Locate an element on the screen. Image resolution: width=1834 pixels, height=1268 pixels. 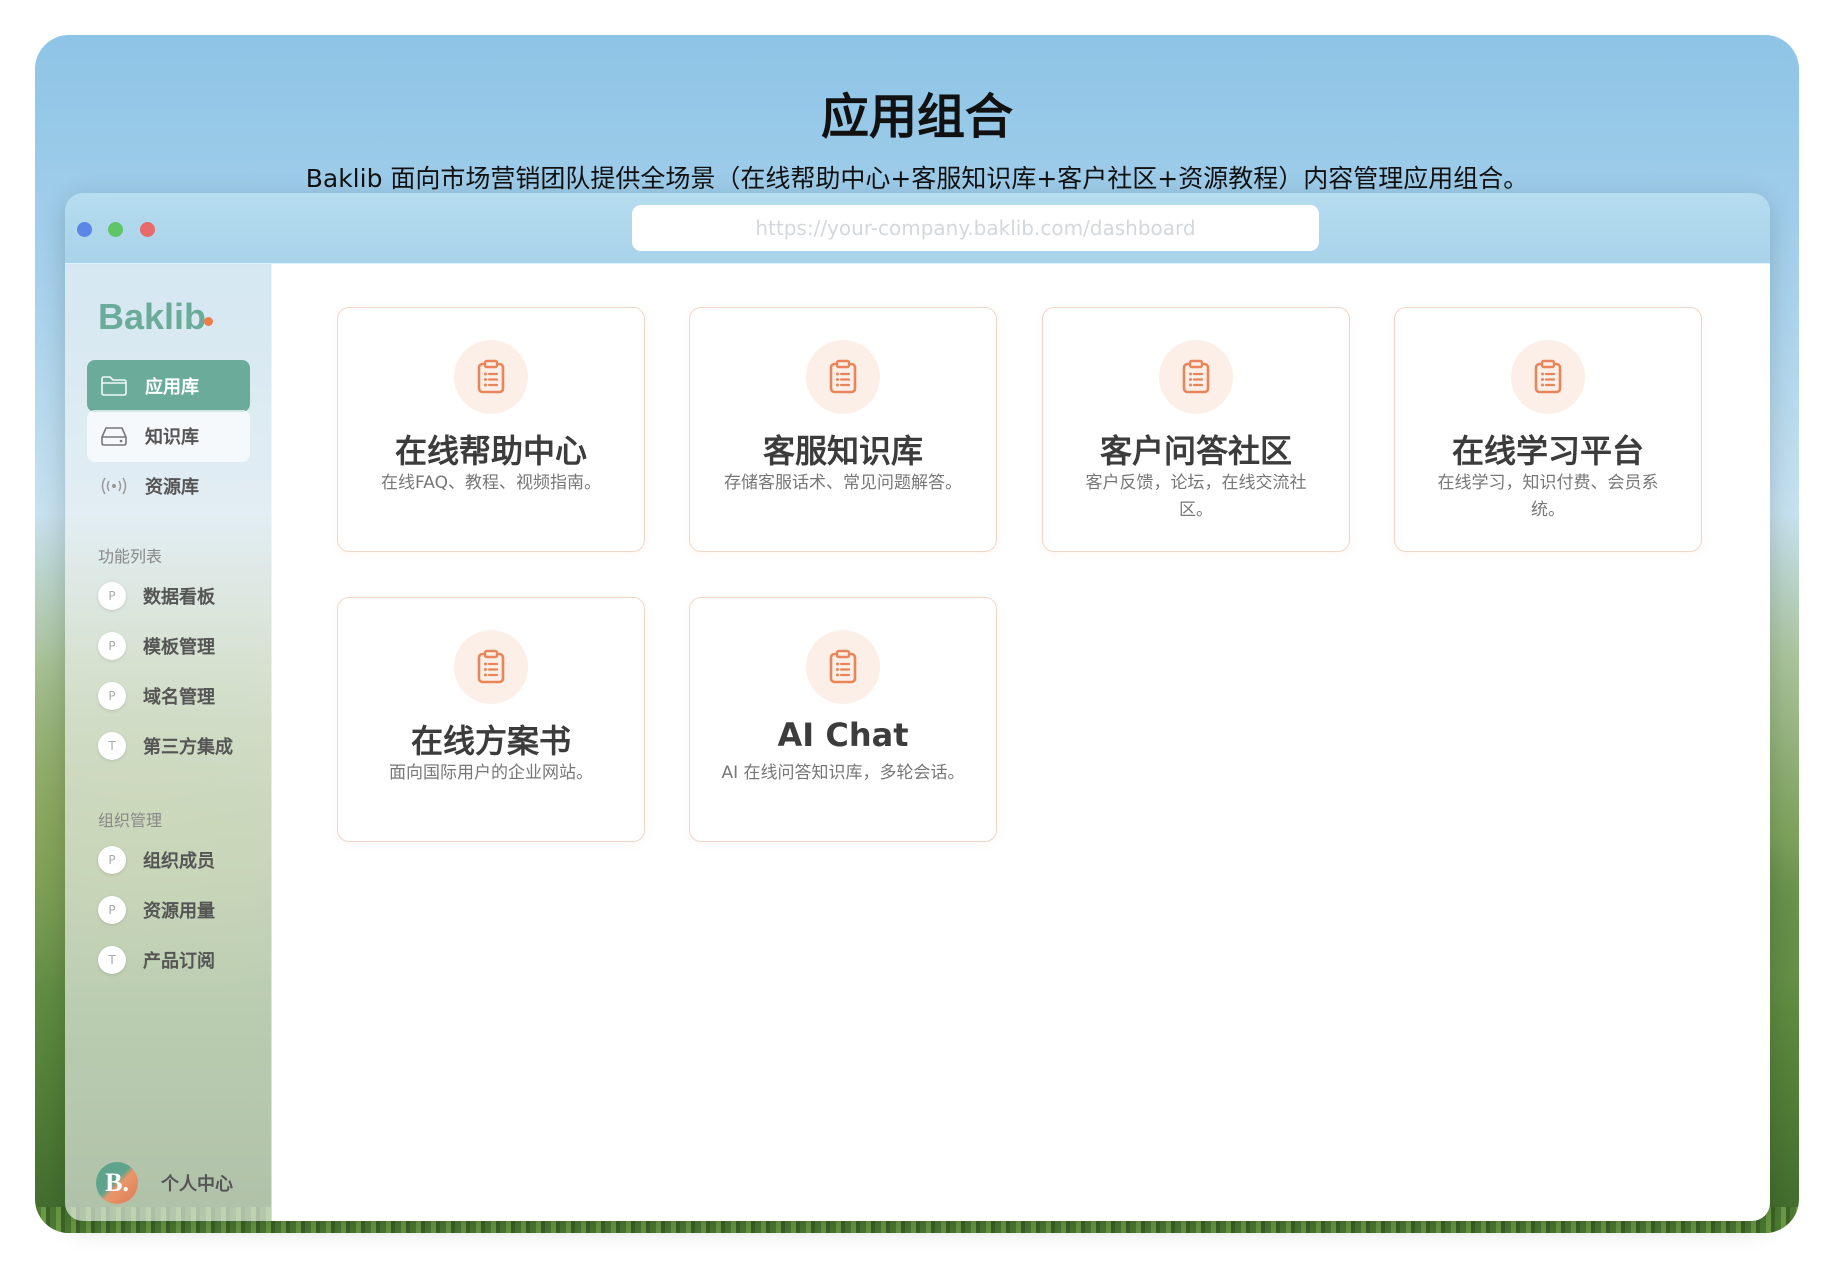
sidebar-item-members: P 组织成员 is located at coordinates (156, 860).